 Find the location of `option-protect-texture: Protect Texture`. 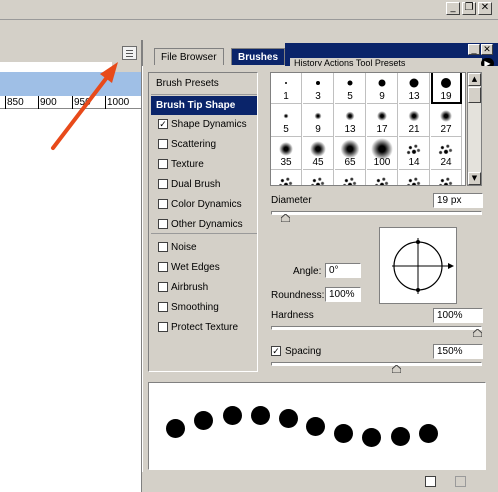

option-protect-texture: Protect Texture is located at coordinates (204, 327).